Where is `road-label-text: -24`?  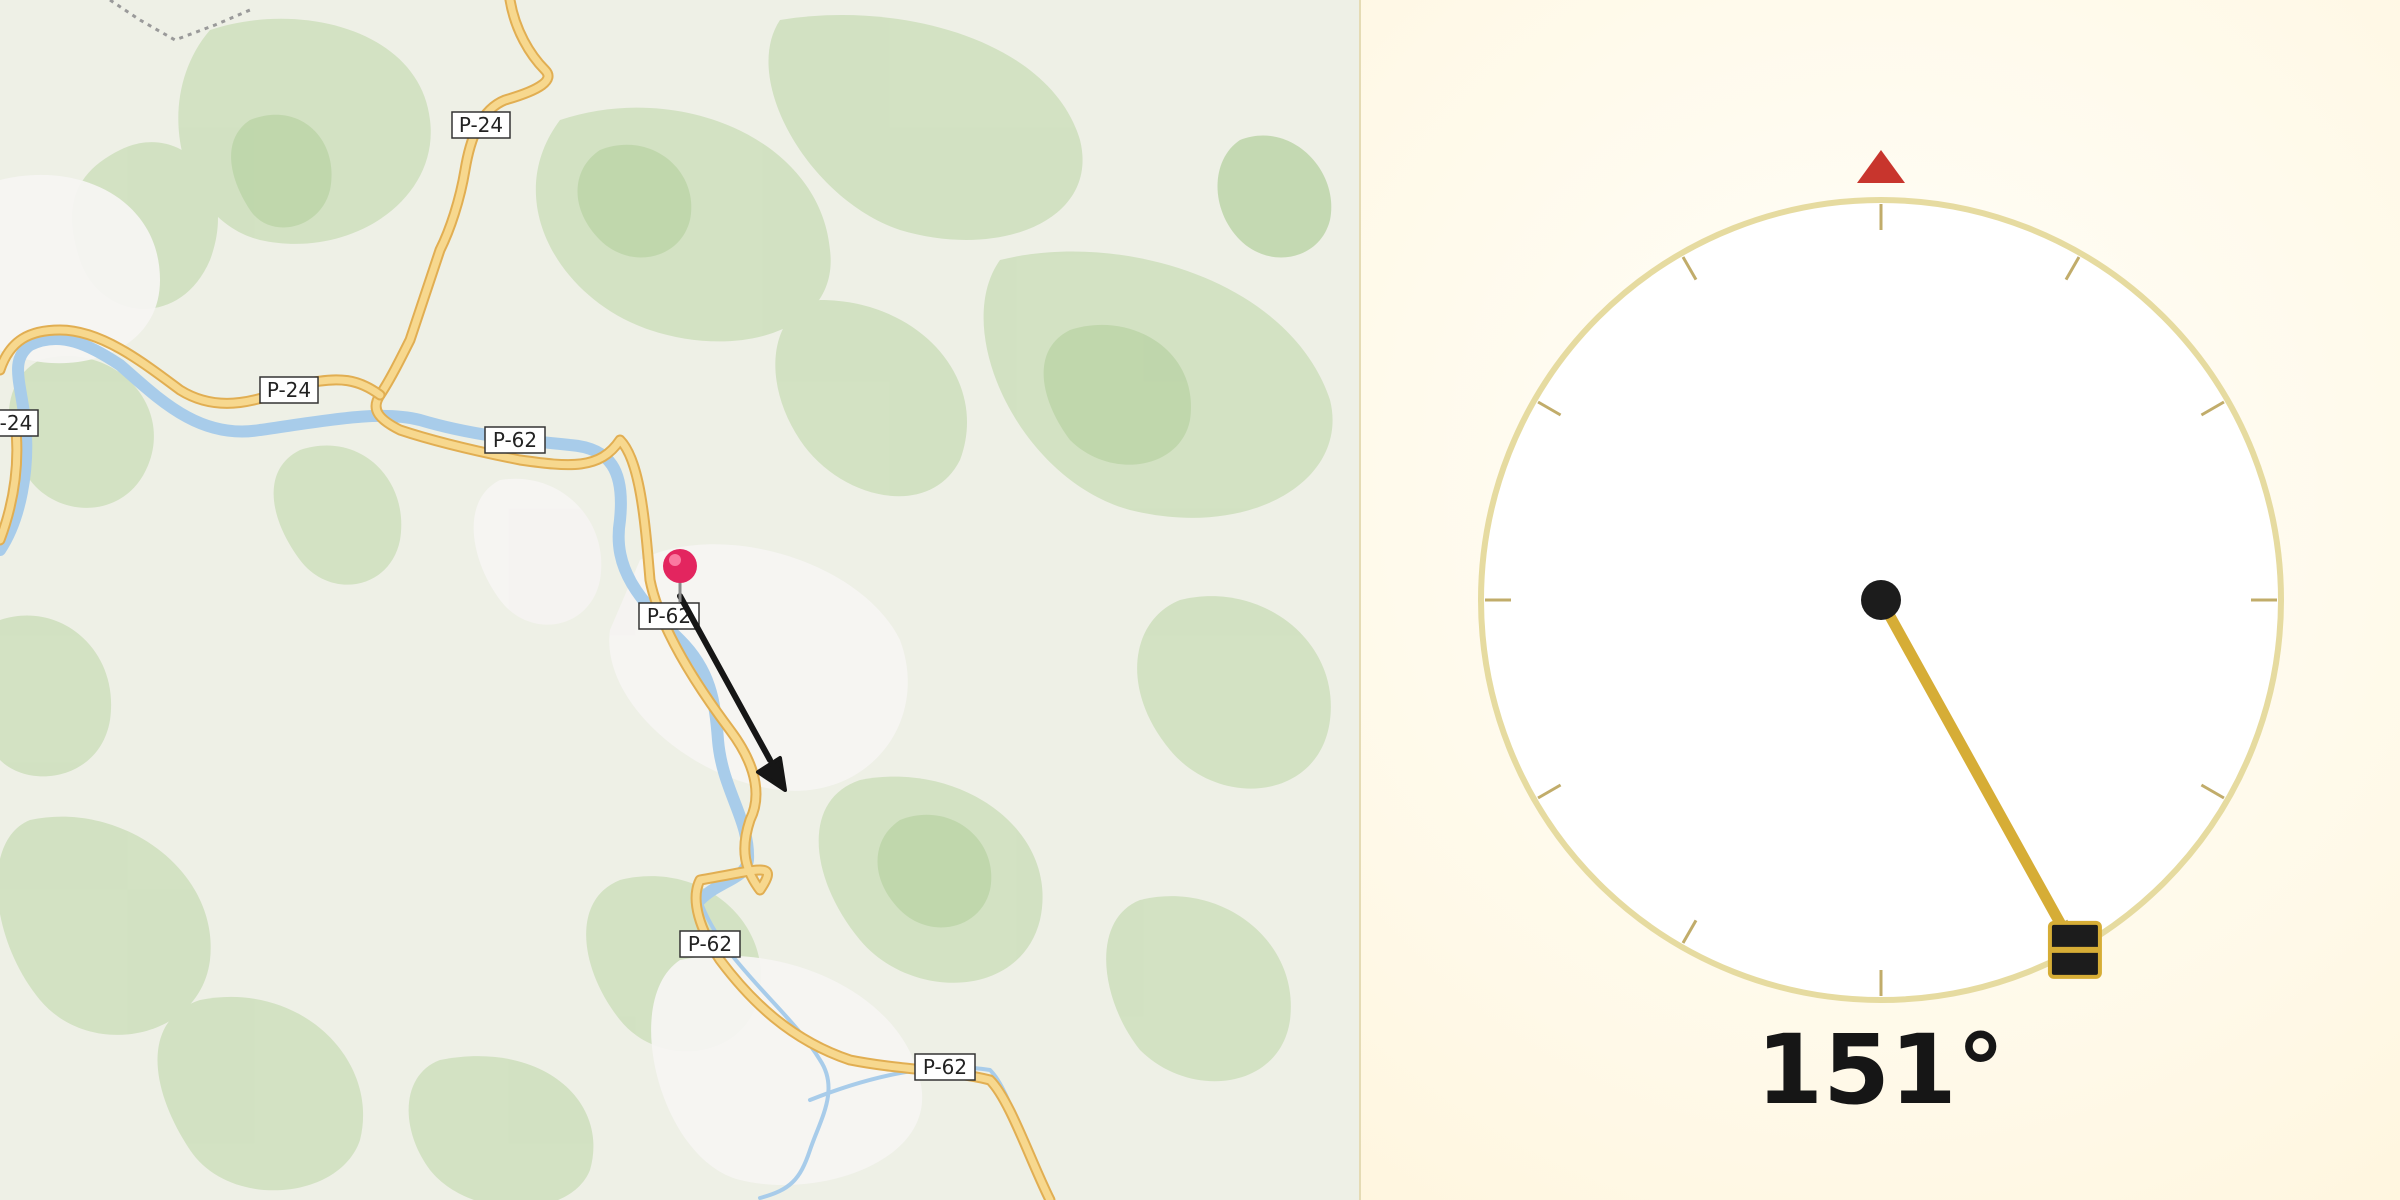
road-label-text: -24 is located at coordinates (16, 423).